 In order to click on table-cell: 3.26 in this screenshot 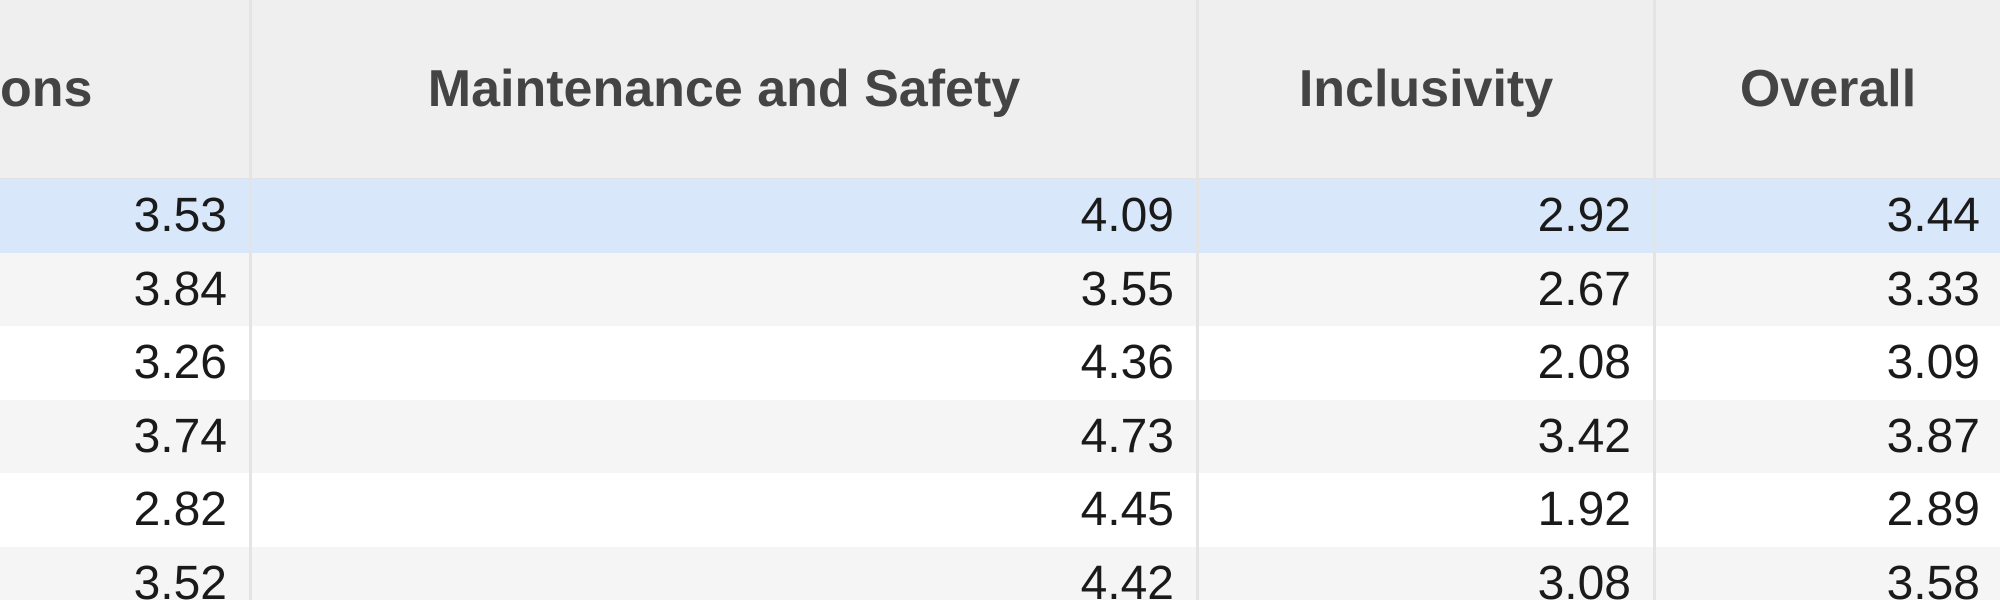, I will do `click(126, 363)`.